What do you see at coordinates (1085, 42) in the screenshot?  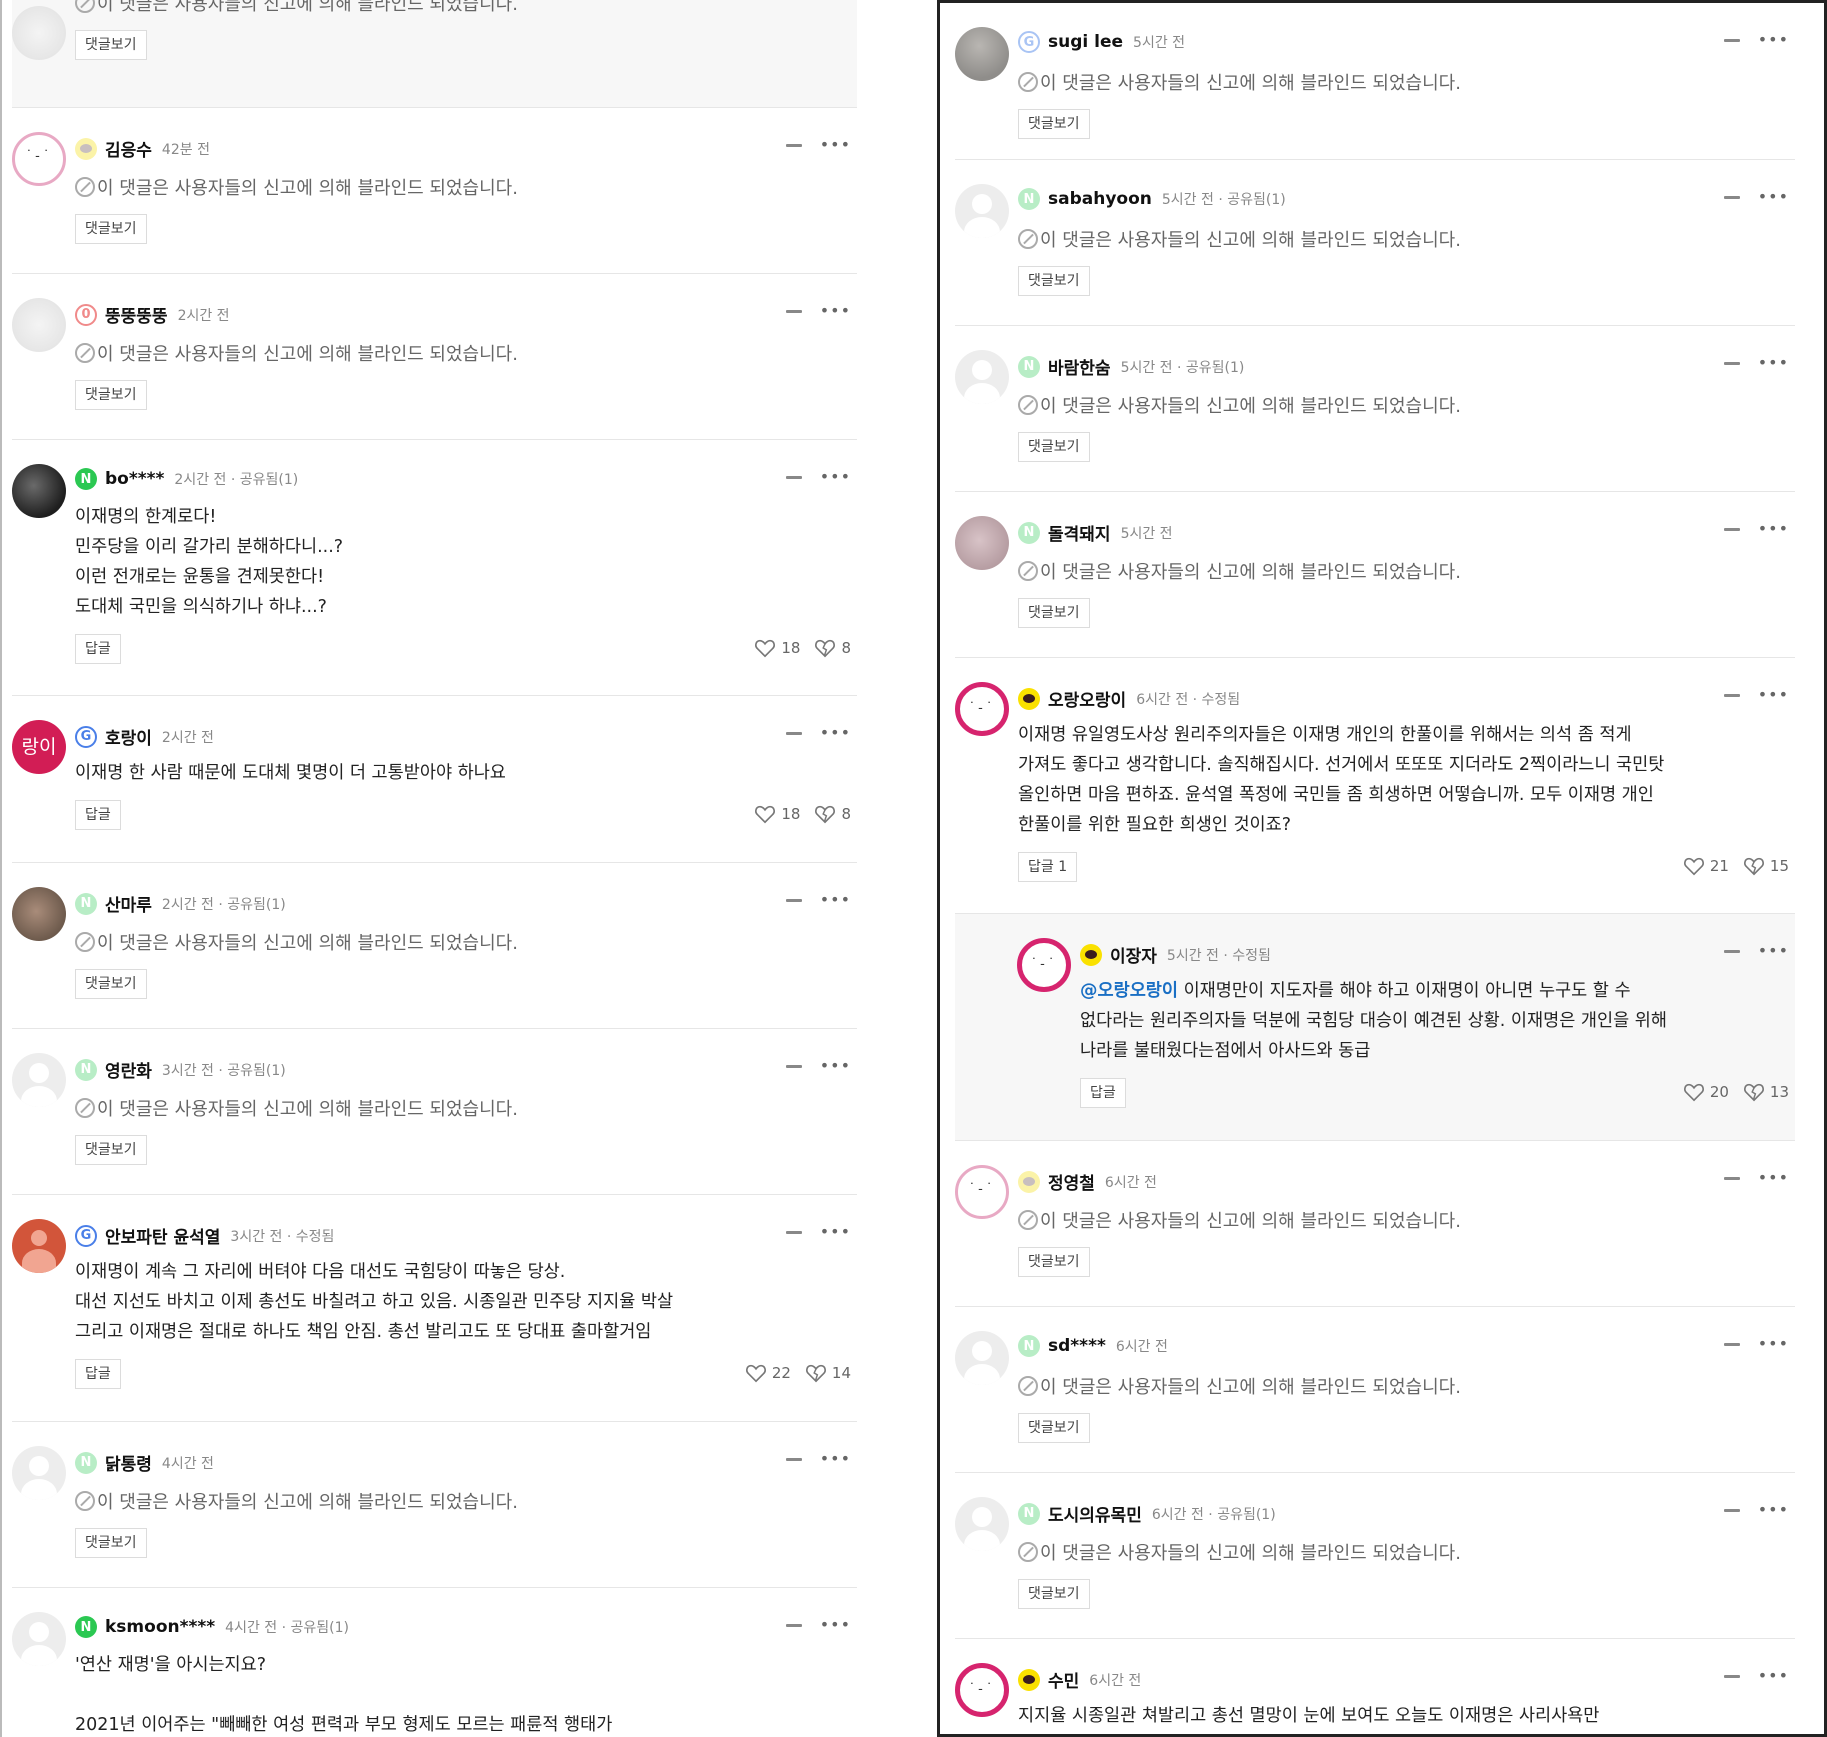 I see `username: sugi lee` at bounding box center [1085, 42].